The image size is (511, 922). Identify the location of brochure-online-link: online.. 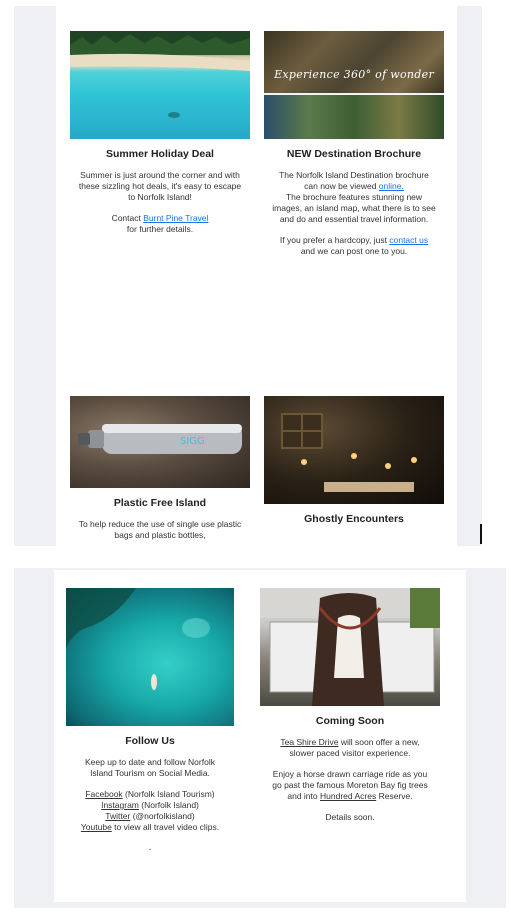
(391, 186).